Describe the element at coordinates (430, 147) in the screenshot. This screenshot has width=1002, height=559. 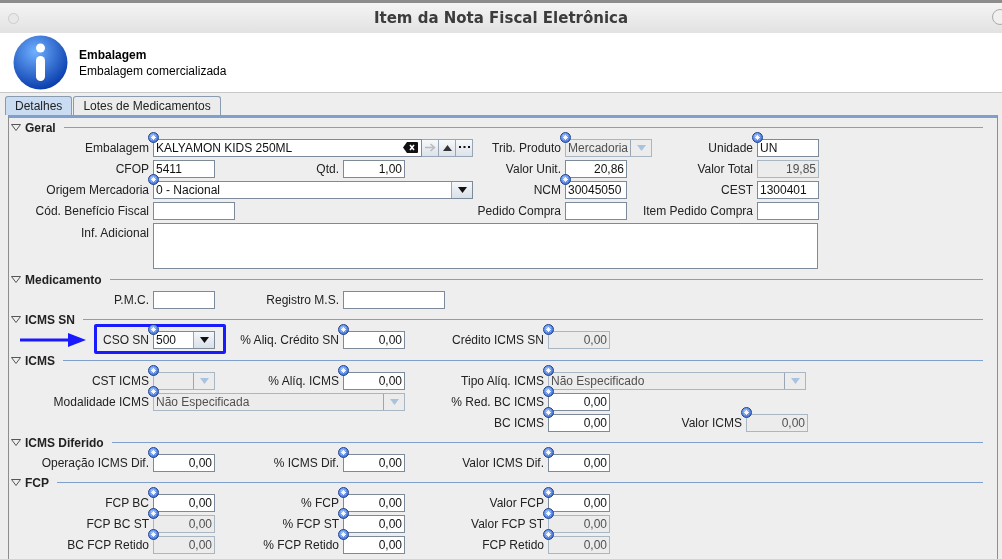
I see `right-arrow-icon` at that location.